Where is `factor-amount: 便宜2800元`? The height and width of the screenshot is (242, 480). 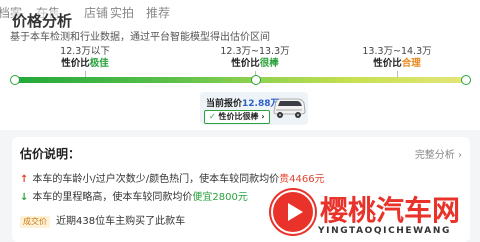
factor-amount: 便宜2800元 is located at coordinates (220, 197).